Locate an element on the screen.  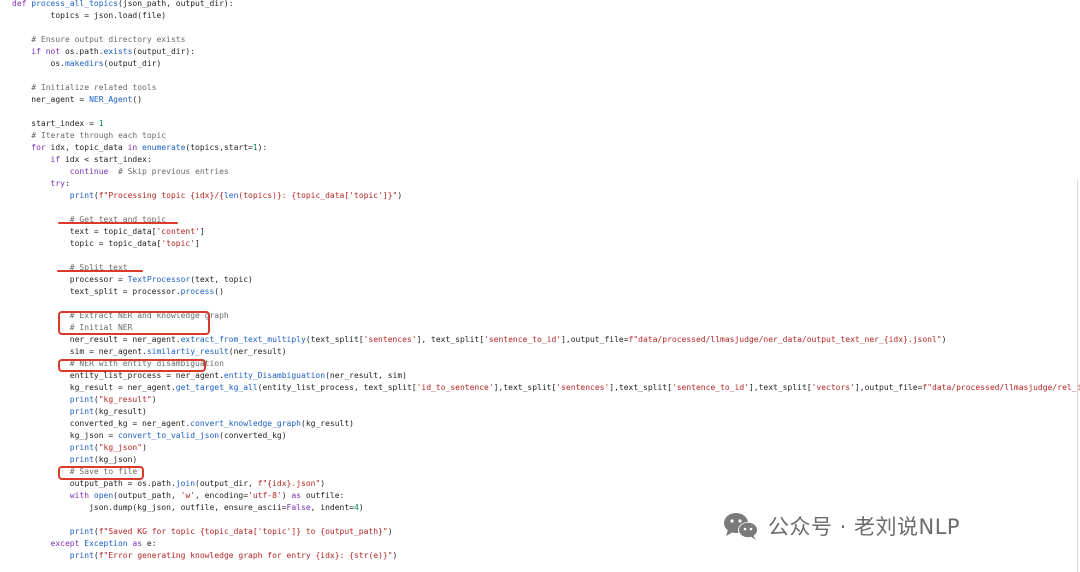
code-token: (json_path, output_dir): is located at coordinates (175, 4).